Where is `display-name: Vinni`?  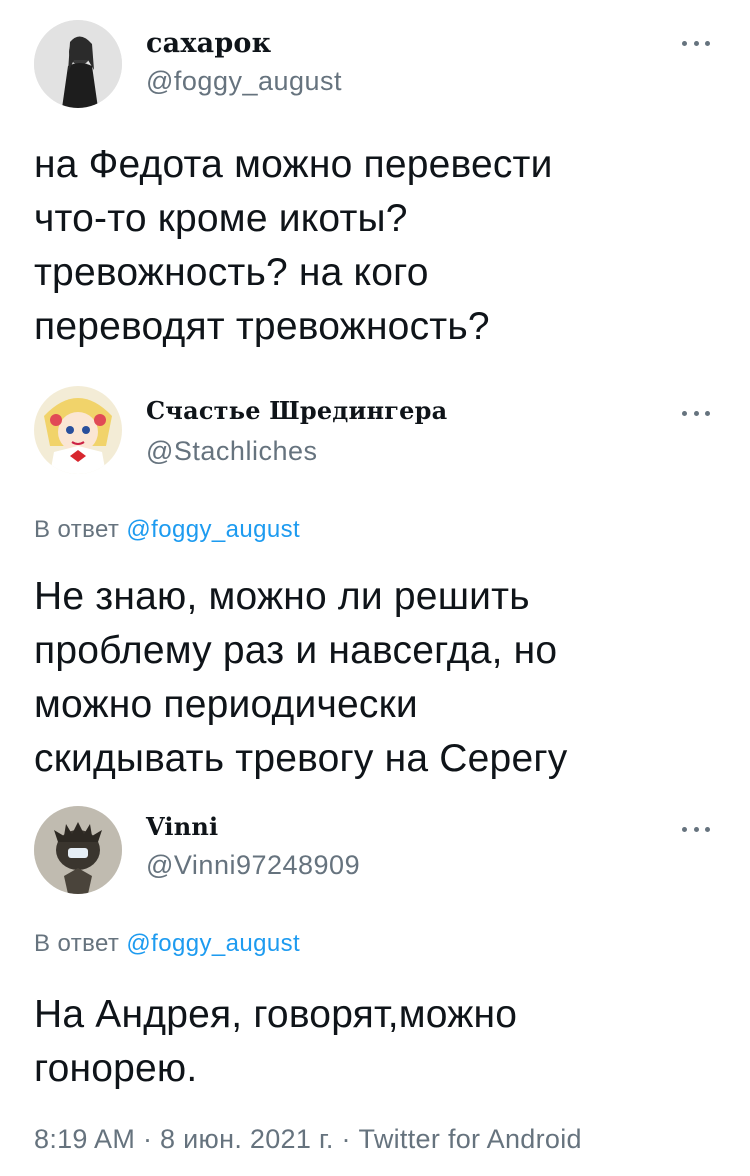
display-name: Vinni is located at coordinates (182, 826).